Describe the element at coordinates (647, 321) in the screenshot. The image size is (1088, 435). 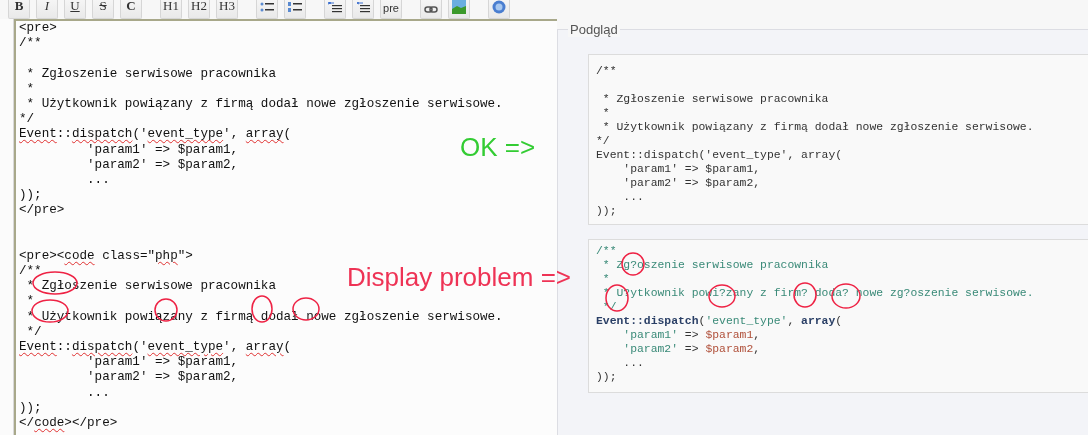
I see `code-text: Event::dispatch` at that location.